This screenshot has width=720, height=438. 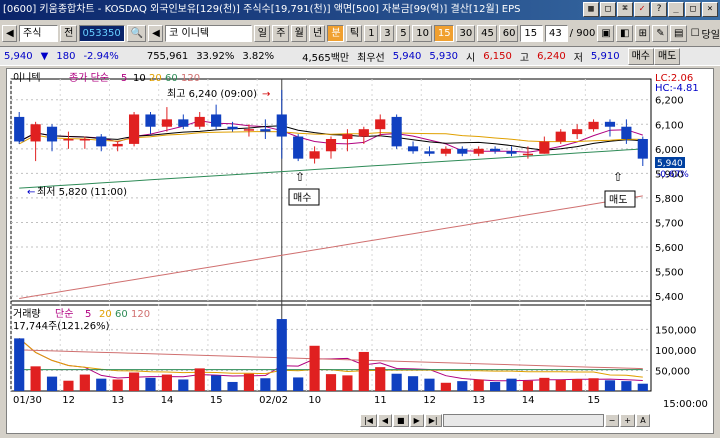 What do you see at coordinates (39, 33) in the screenshot?
I see `market-select: 주식` at bounding box center [39, 33].